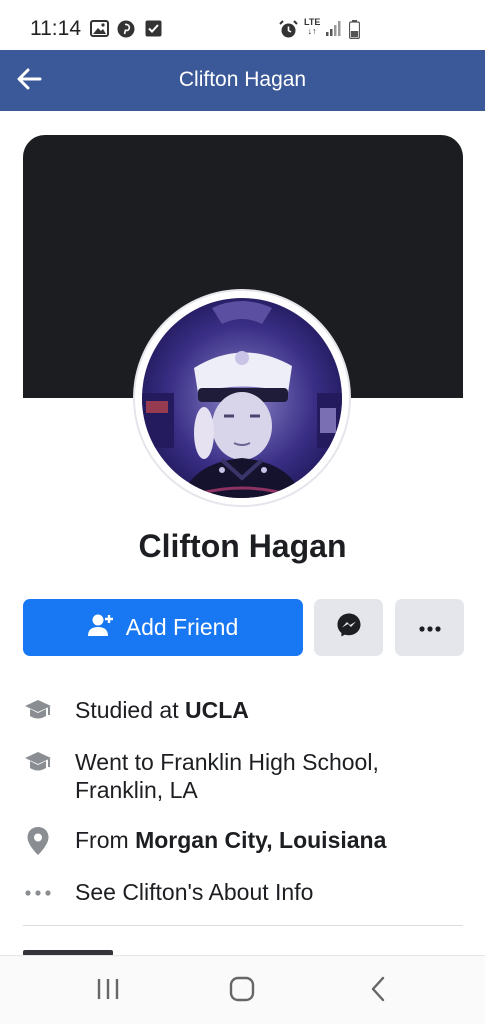  I want to click on info-prefix: From, so click(105, 840).